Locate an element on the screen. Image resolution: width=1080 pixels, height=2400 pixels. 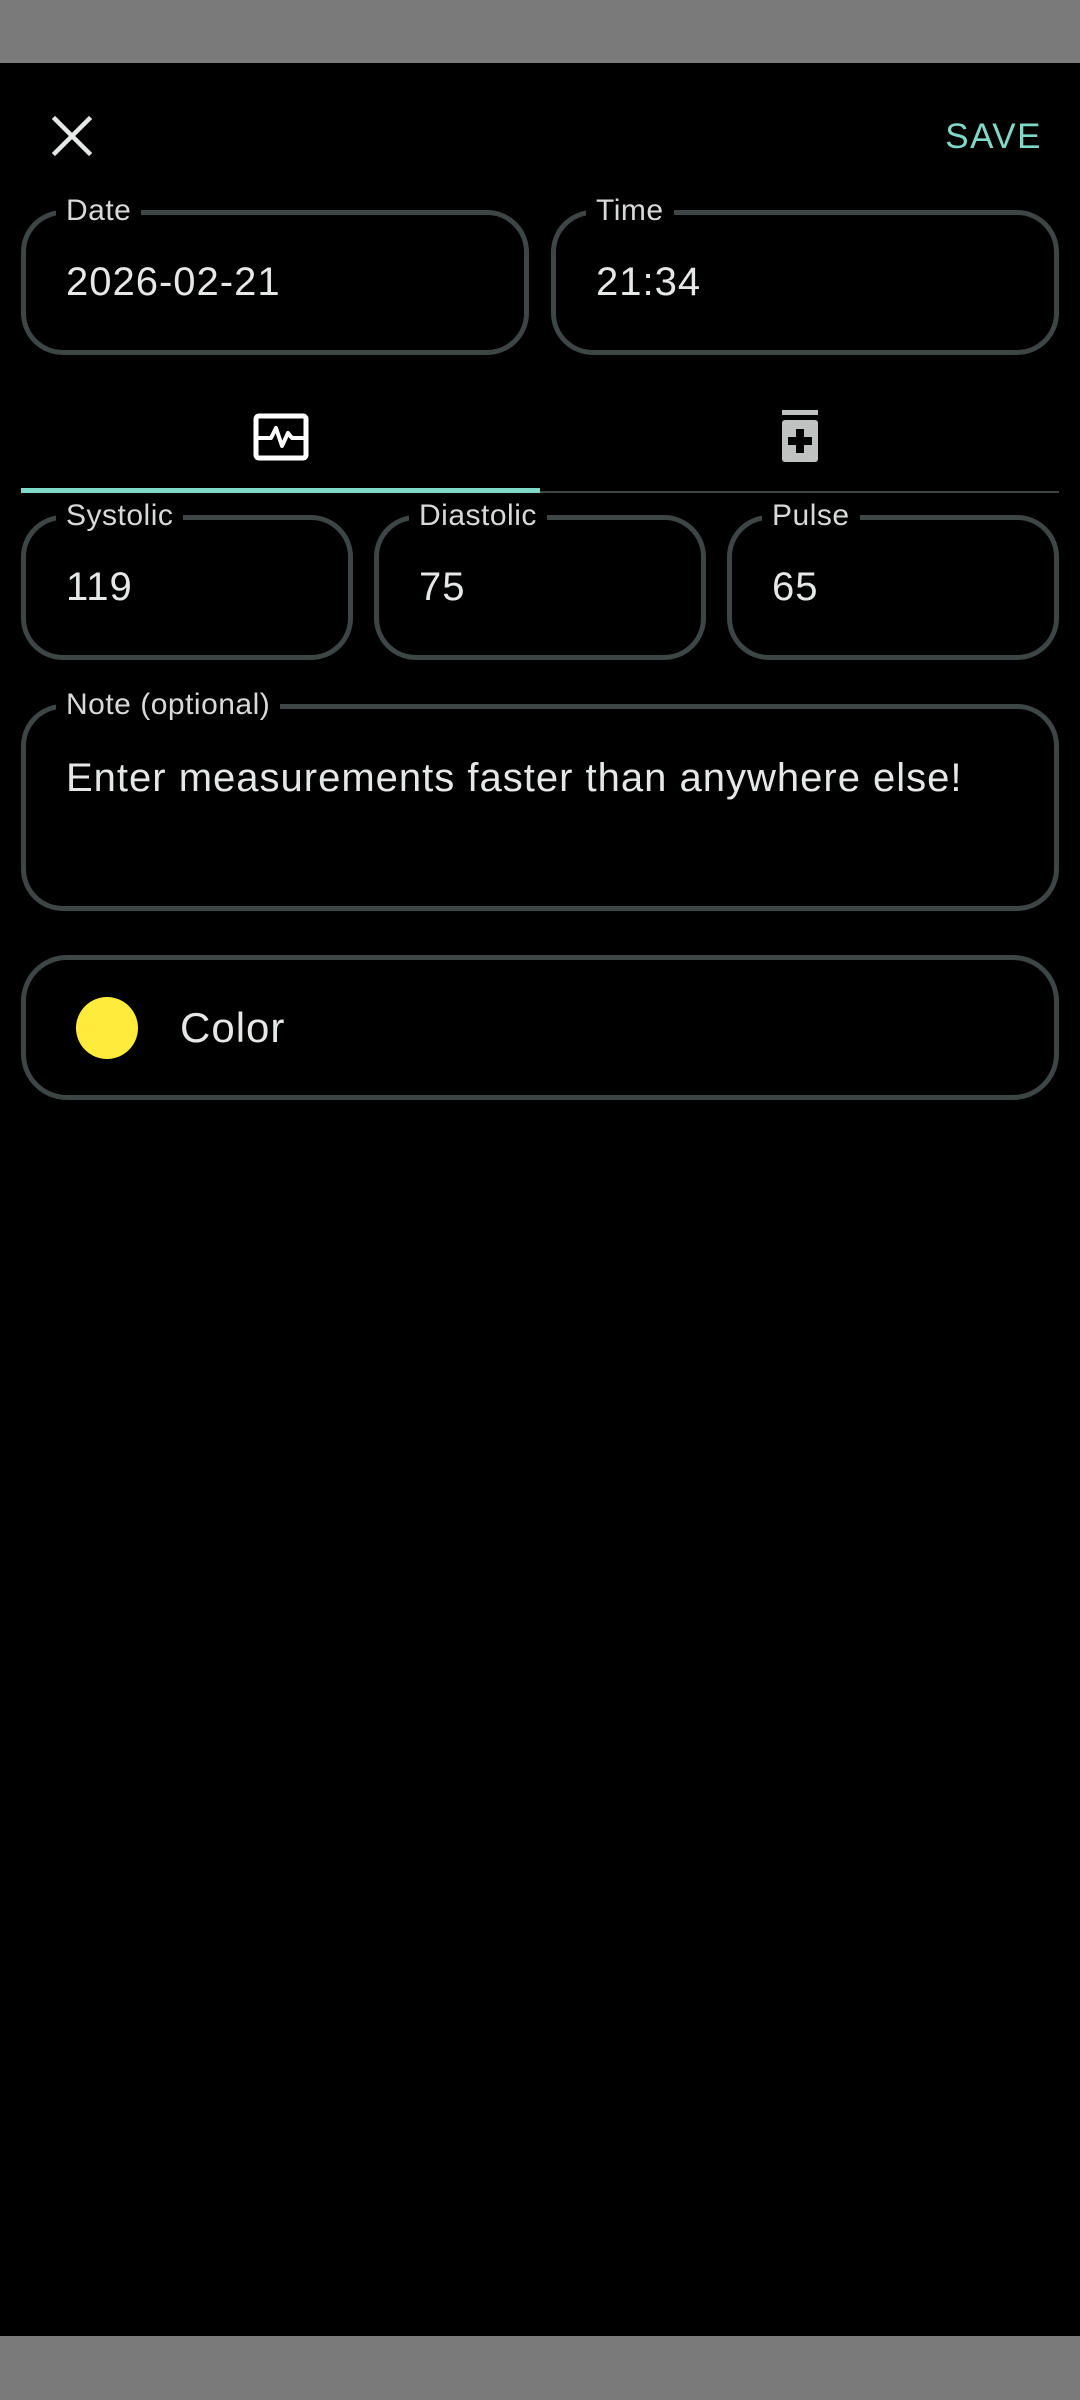
medicine-bottle-icon is located at coordinates (799, 436).